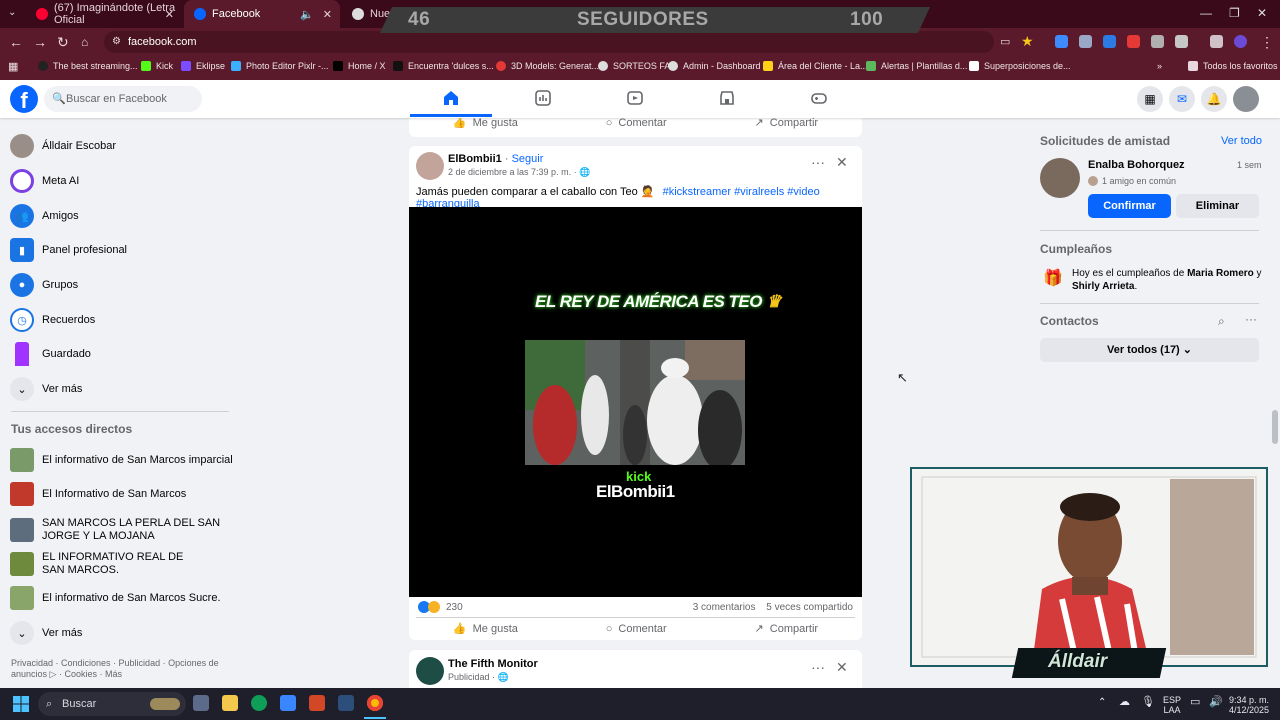  Describe the element at coordinates (46, 389) in the screenshot. I see `sidebar-see-more: ⌄ Ver más` at that location.